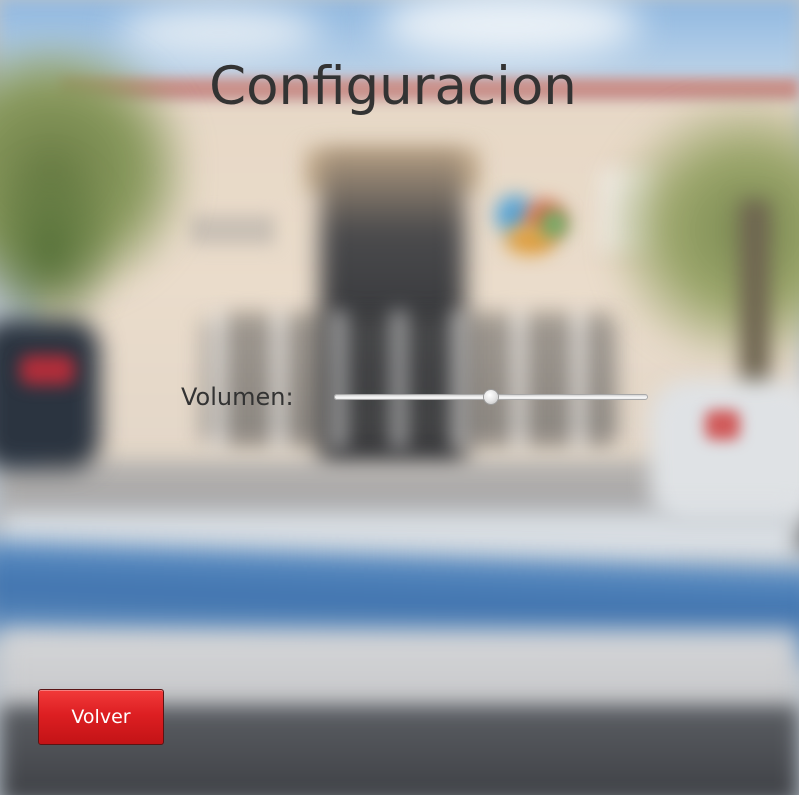 The image size is (799, 795). I want to click on volume-slider-thumb, so click(491, 397).